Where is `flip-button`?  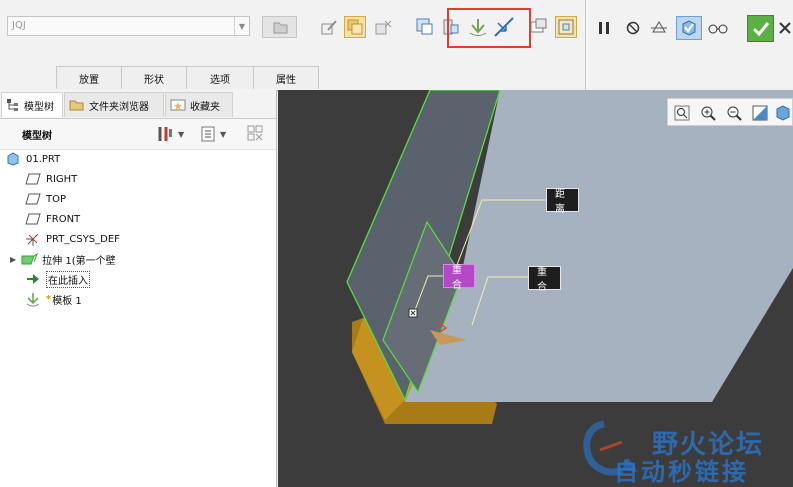 flip-button is located at coordinates (383, 28).